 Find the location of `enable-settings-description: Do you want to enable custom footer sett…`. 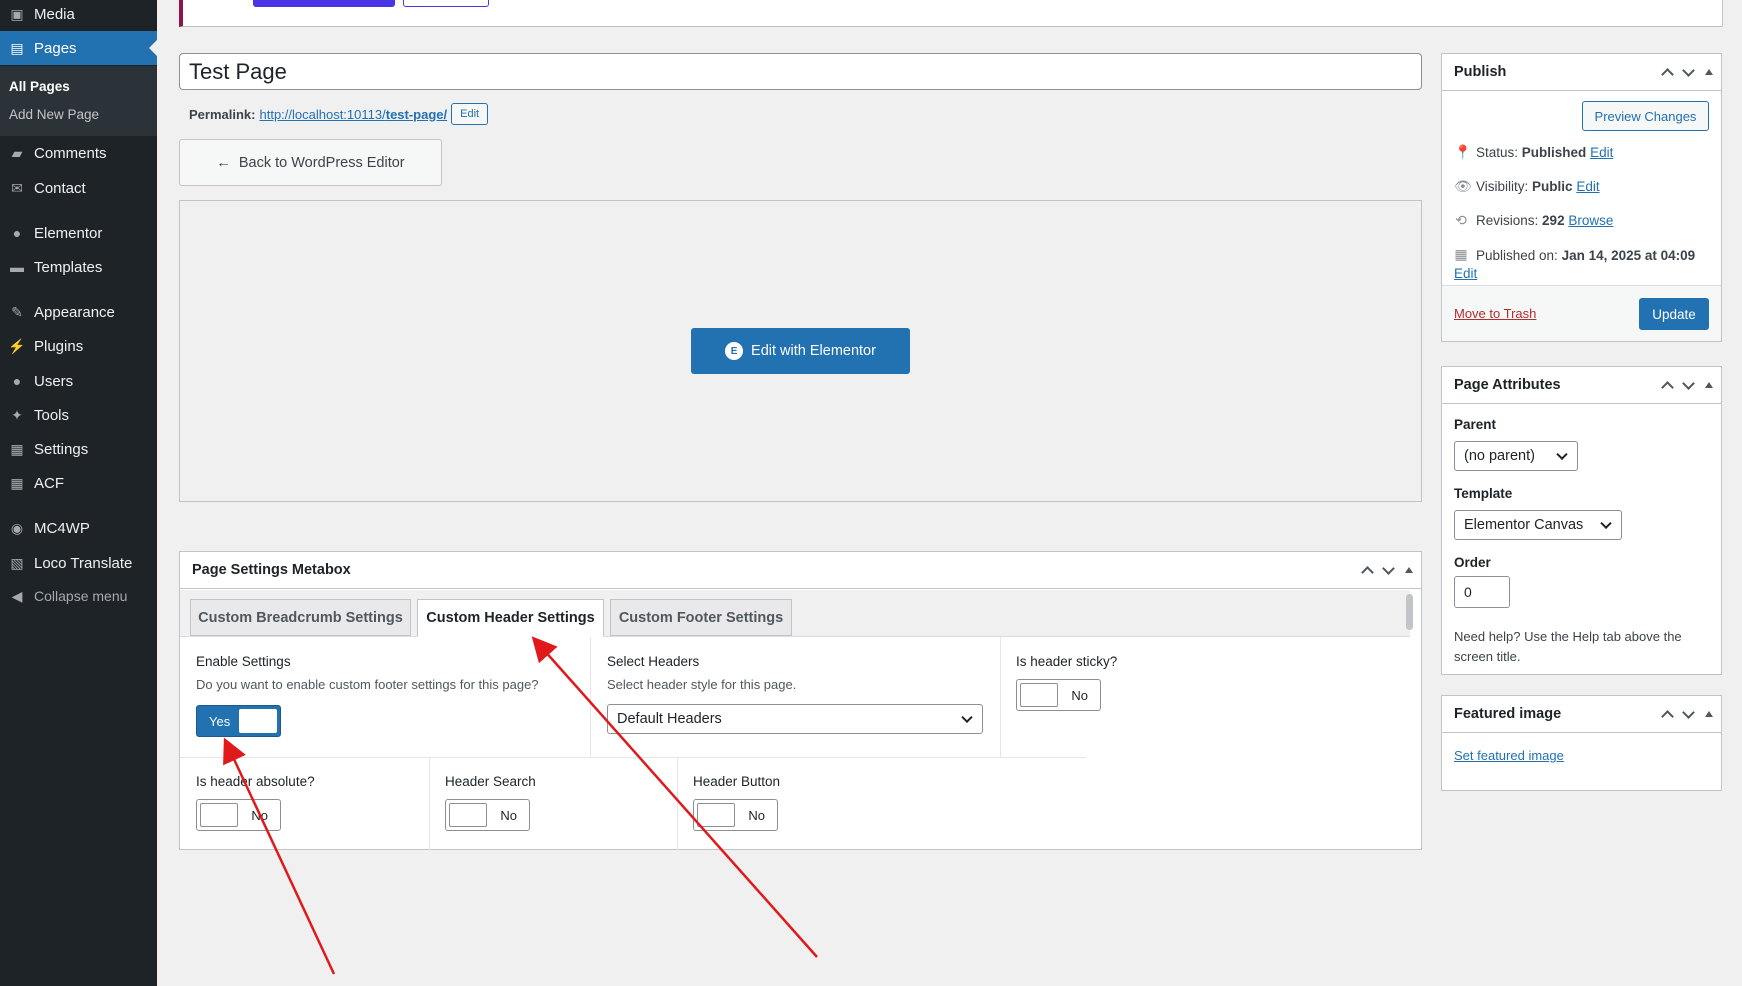

enable-settings-description: Do you want to enable custom footer sett… is located at coordinates (367, 684).